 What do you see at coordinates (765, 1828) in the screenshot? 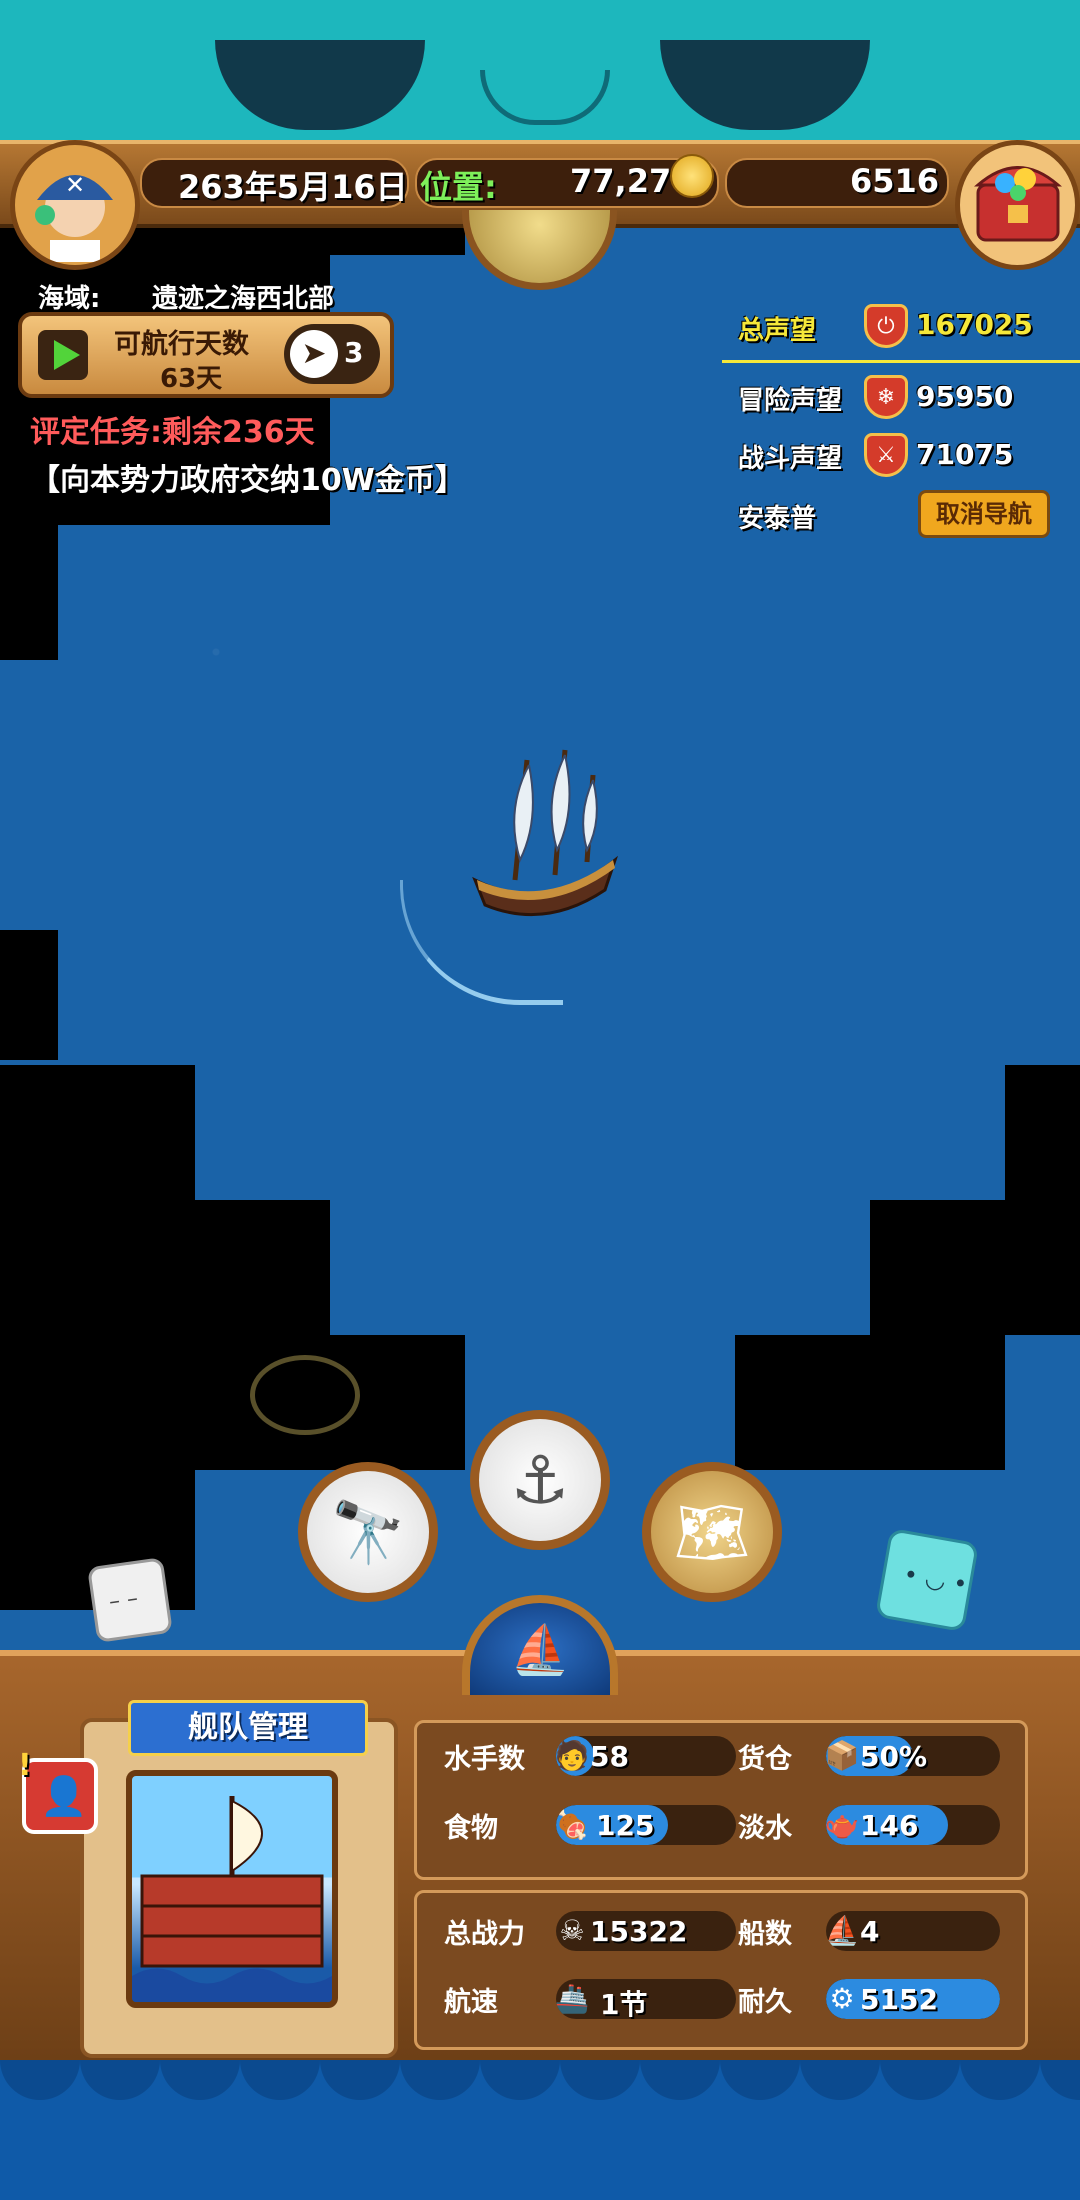
I see `water-label: 淡水` at bounding box center [765, 1828].